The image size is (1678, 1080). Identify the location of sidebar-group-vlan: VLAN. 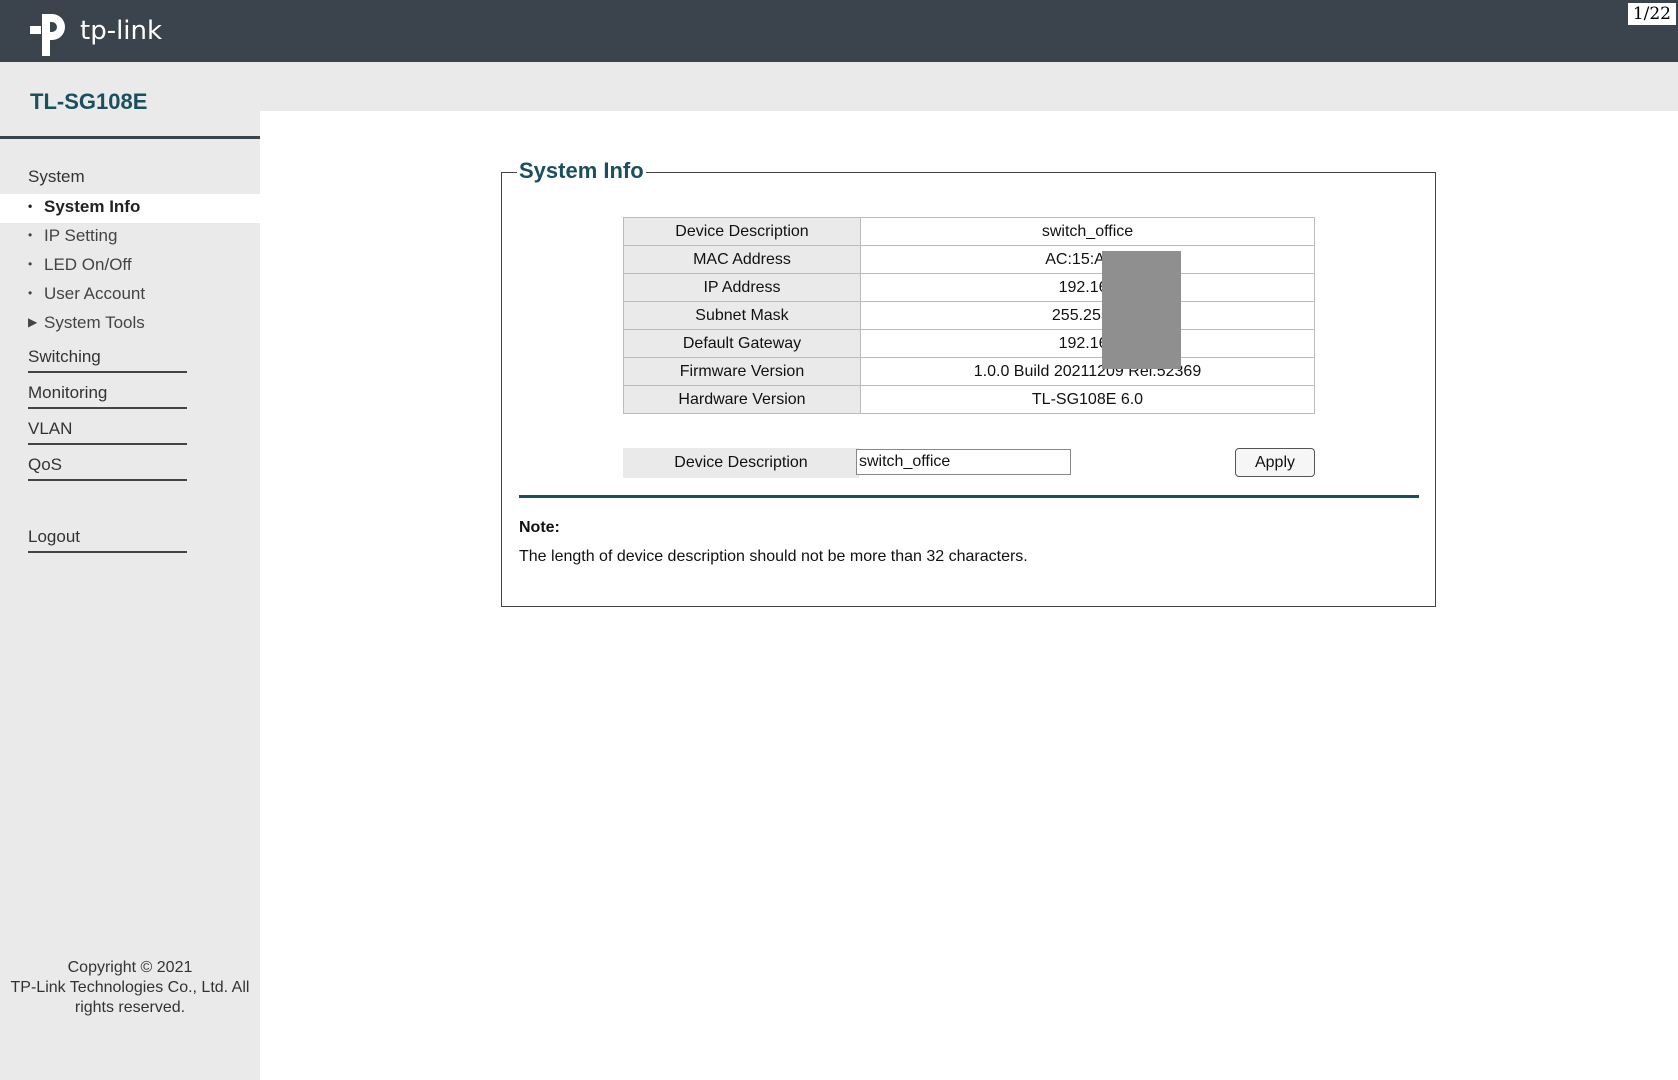
(107, 432).